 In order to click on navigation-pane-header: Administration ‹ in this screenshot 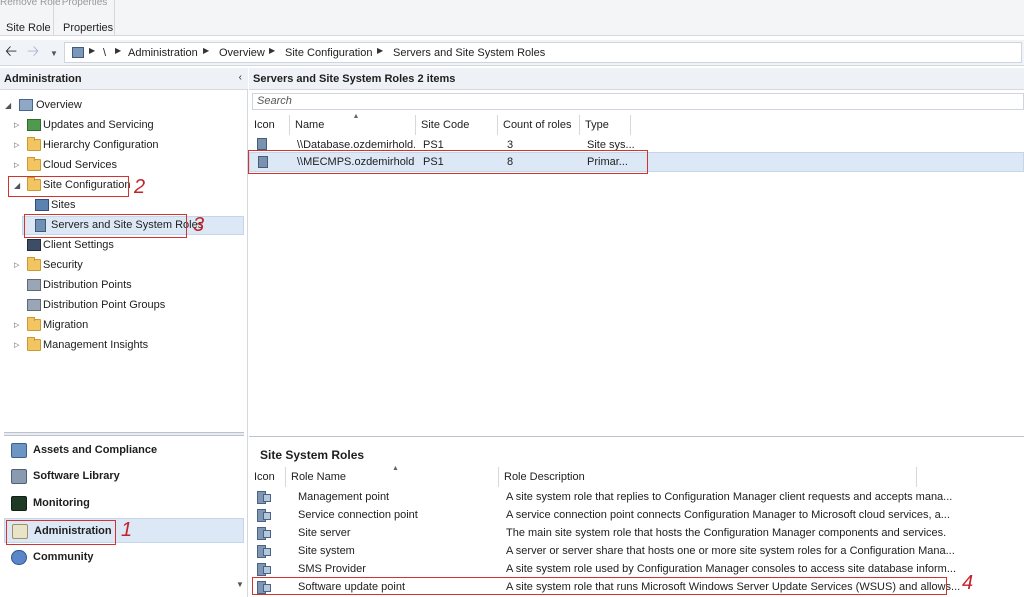, I will do `click(124, 79)`.